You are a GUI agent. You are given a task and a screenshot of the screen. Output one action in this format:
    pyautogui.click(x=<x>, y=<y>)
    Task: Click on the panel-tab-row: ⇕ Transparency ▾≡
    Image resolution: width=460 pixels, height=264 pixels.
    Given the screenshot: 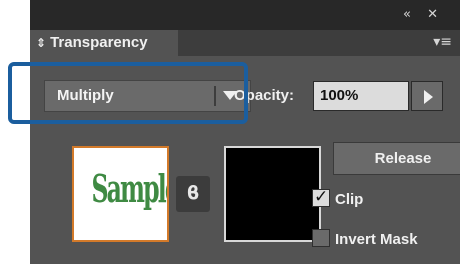 What is the action you would take?
    pyautogui.click(x=245, y=43)
    